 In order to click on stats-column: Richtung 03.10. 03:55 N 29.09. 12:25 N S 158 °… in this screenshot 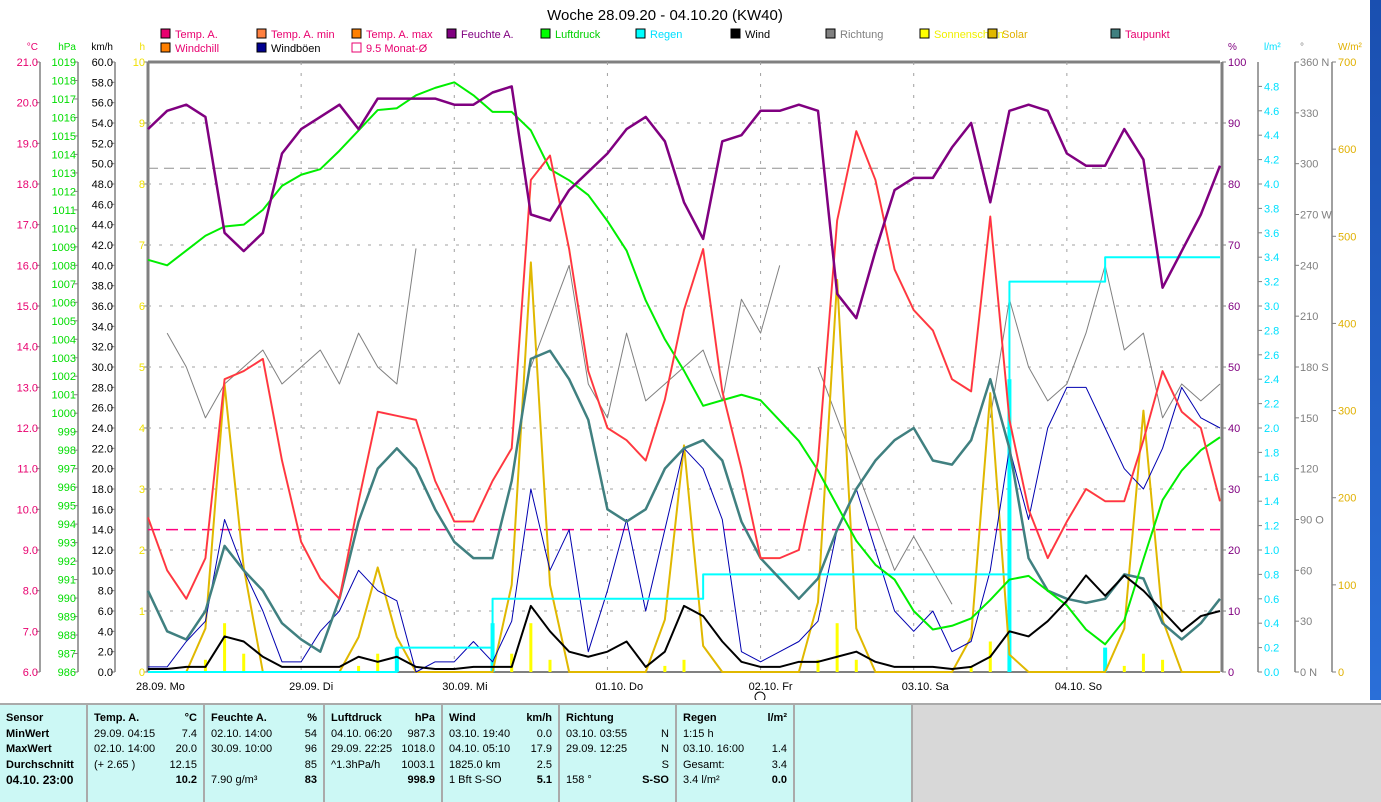, I will do `click(618, 753)`.